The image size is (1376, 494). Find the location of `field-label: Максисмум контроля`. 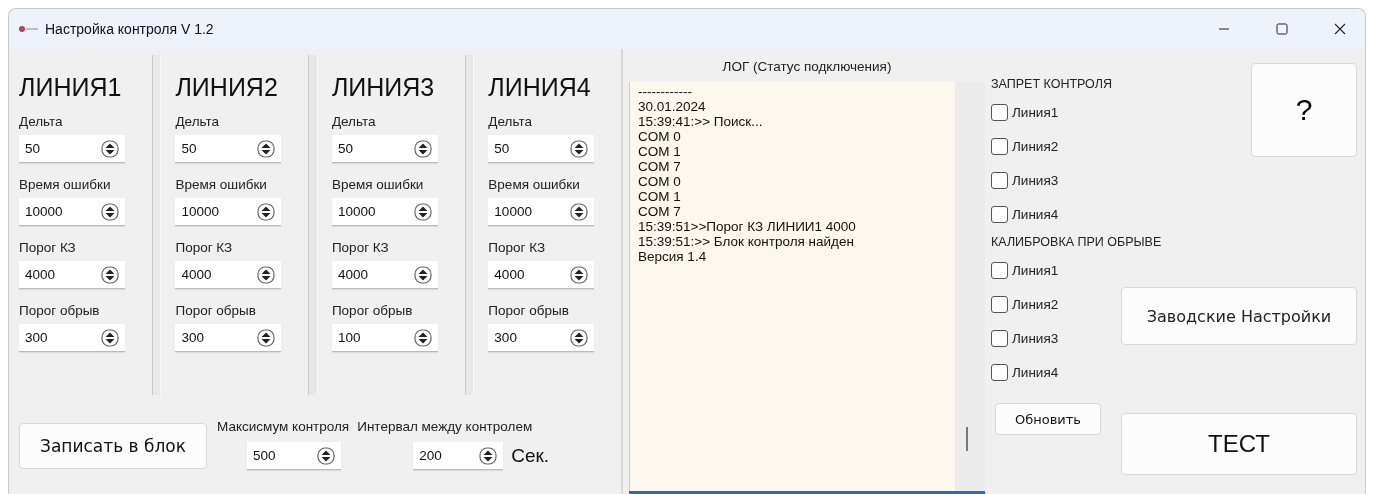

field-label: Максисмум контроля is located at coordinates (283, 426).